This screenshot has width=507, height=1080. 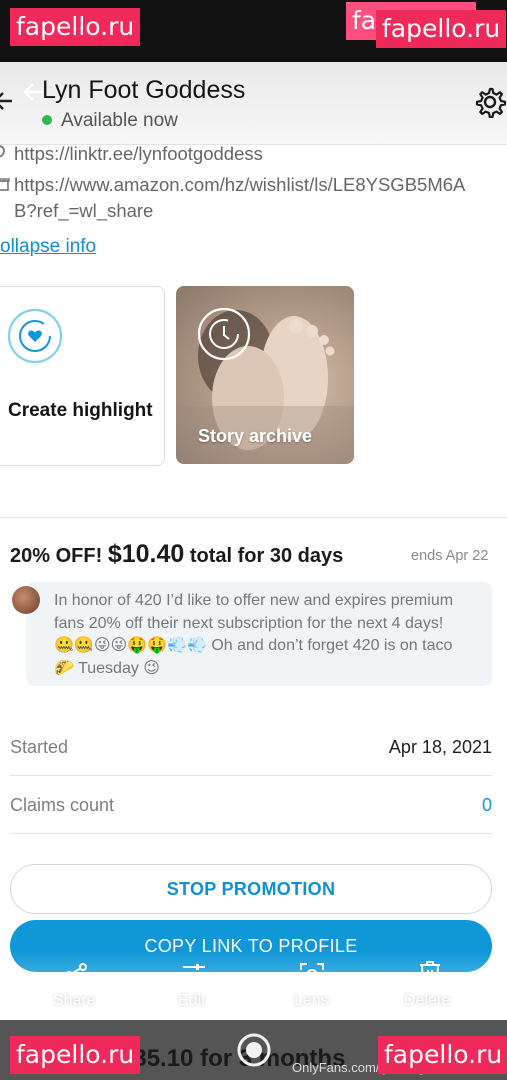 What do you see at coordinates (255, 436) in the screenshot?
I see `story-archive-label: Story archive` at bounding box center [255, 436].